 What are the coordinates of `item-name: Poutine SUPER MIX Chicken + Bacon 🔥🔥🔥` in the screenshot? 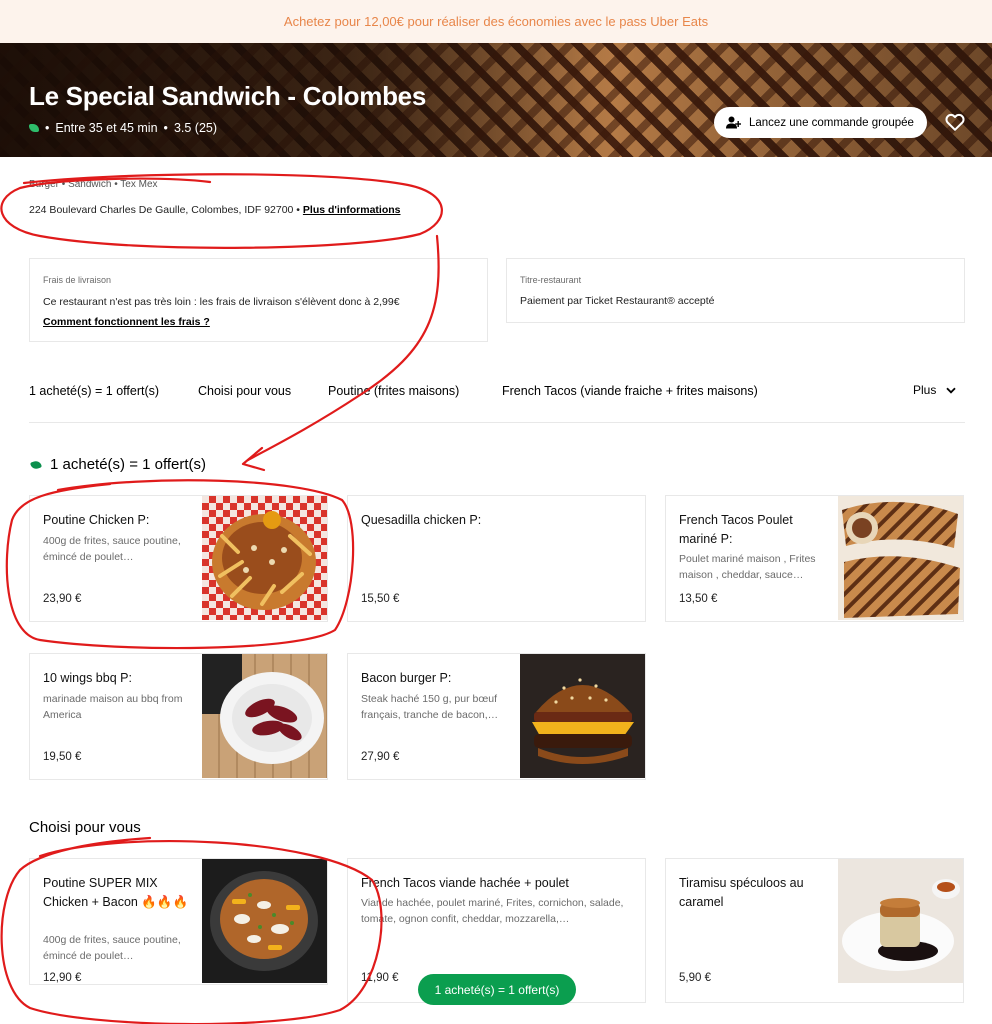 It's located at (116, 892).